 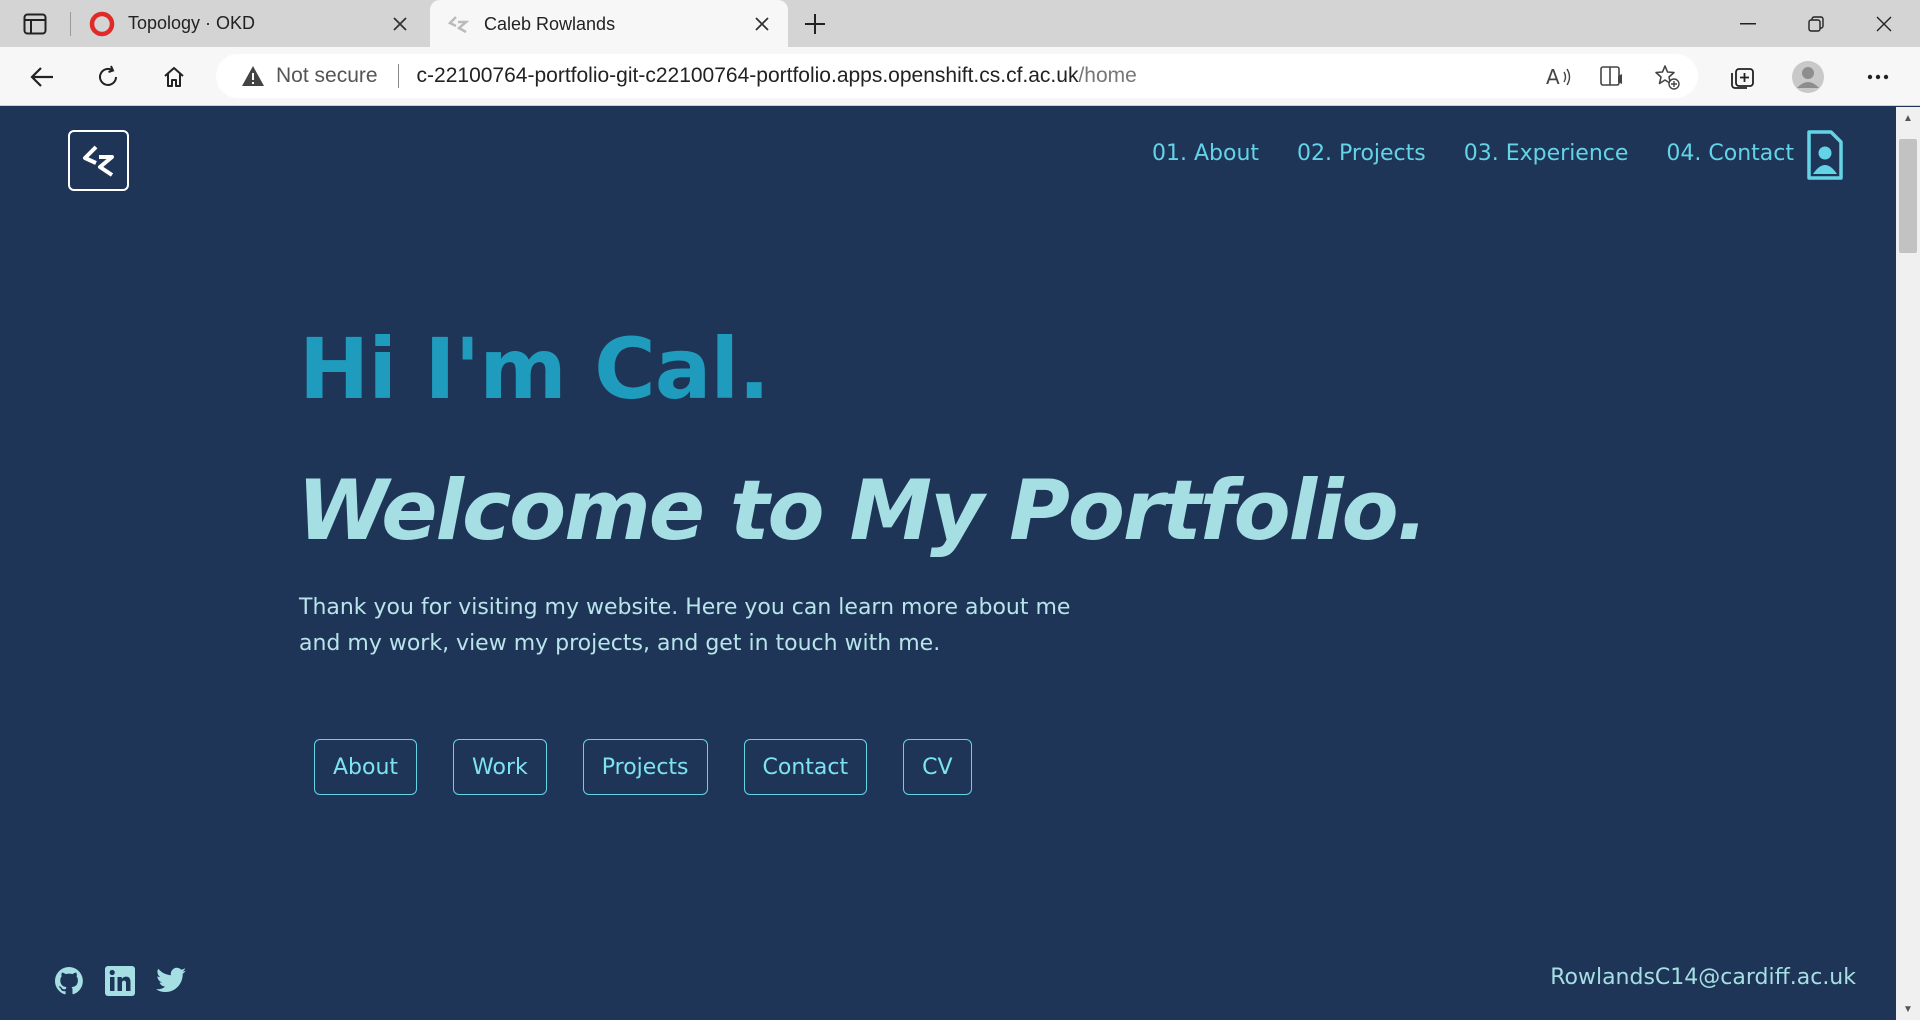 I want to click on social-links, so click(x=128, y=981).